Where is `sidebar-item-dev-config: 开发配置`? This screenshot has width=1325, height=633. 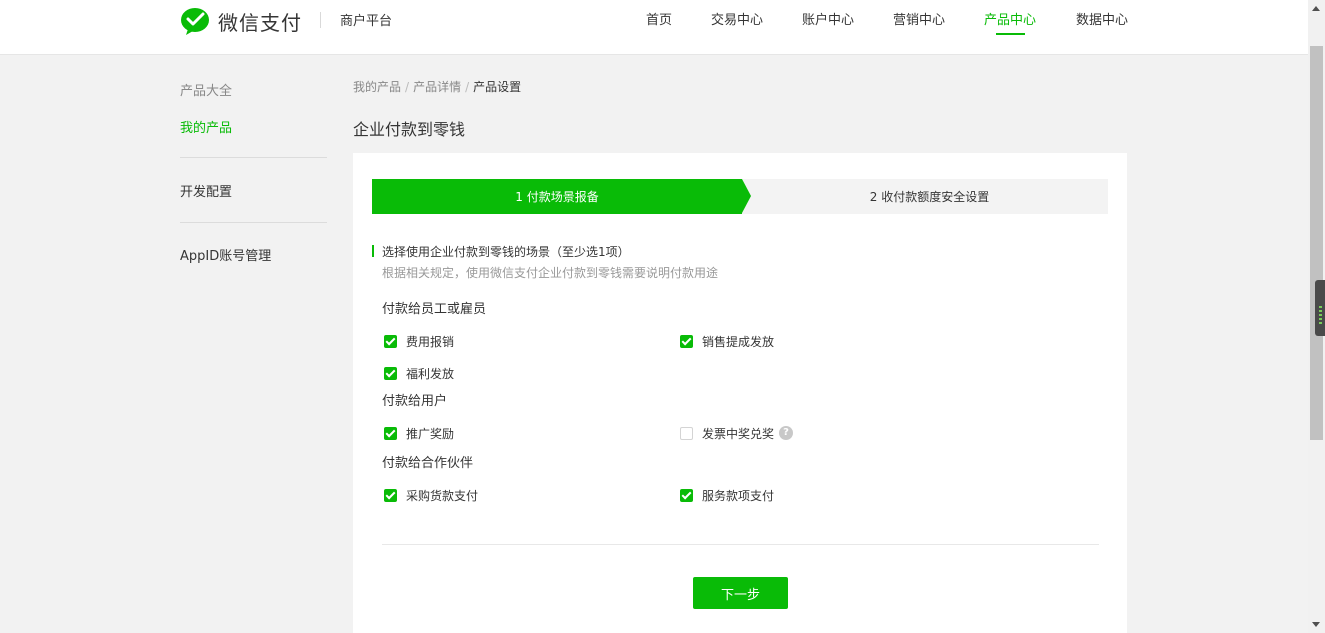
sidebar-item-dev-config: 开发配置 is located at coordinates (206, 190).